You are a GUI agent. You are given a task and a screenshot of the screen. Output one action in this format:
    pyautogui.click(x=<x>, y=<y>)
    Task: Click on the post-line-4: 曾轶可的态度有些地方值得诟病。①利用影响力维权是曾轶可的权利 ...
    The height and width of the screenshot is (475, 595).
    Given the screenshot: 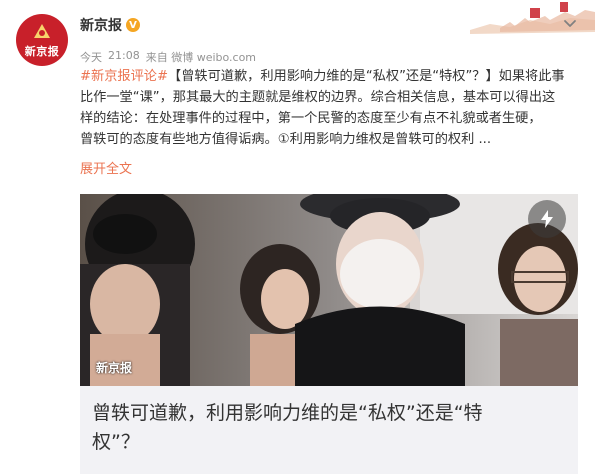 What is the action you would take?
    pyautogui.click(x=286, y=139)
    